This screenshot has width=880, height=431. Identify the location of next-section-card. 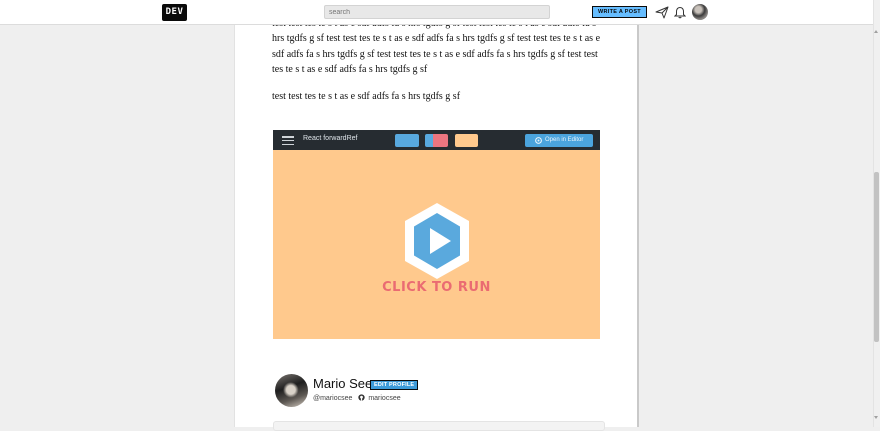
(439, 426).